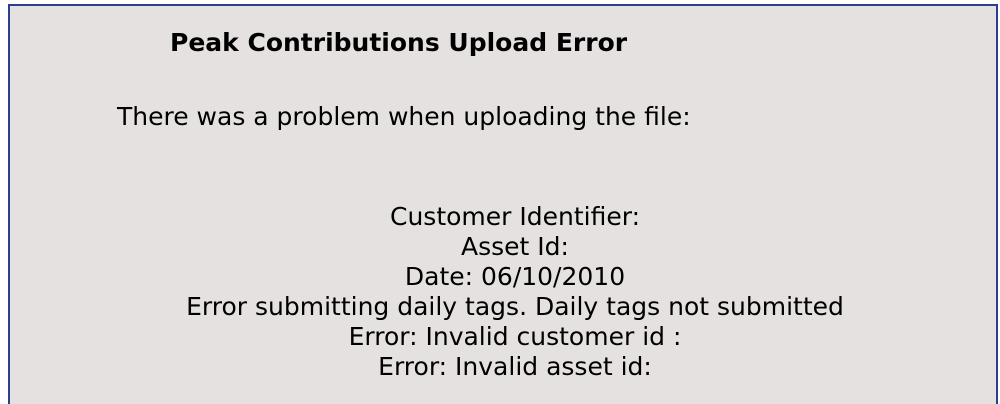 Image resolution: width=1000 pixels, height=404 pixels. Describe the element at coordinates (515, 216) in the screenshot. I see `customer-identifier-line: Customer Identifier:` at that location.